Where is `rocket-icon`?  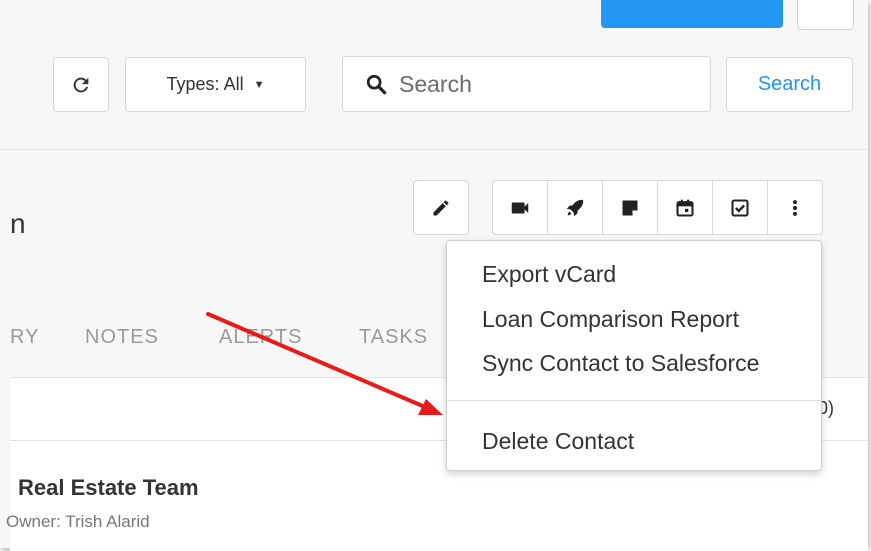 rocket-icon is located at coordinates (575, 207).